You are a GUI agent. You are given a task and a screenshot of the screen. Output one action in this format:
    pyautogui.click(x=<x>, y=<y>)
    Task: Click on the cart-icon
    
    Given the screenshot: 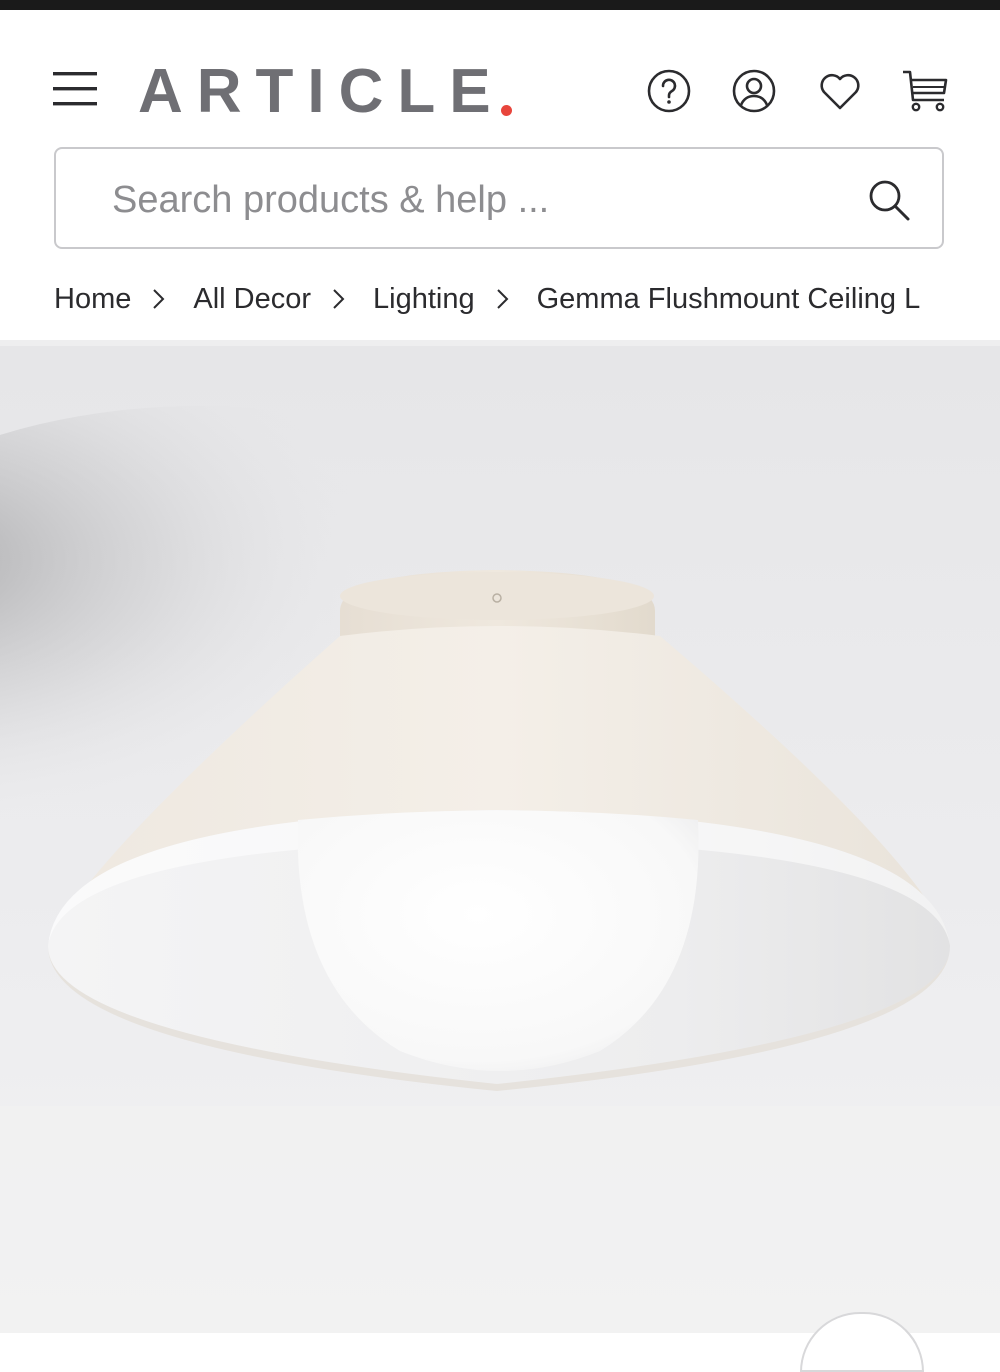 What is the action you would take?
    pyautogui.click(x=925, y=91)
    